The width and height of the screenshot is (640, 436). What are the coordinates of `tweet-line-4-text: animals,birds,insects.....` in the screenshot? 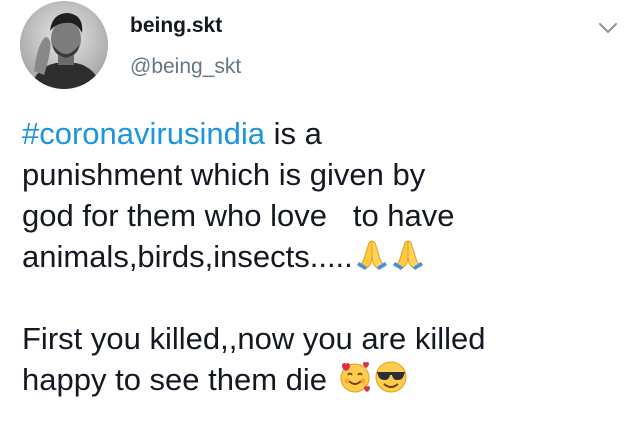 It's located at (187, 256).